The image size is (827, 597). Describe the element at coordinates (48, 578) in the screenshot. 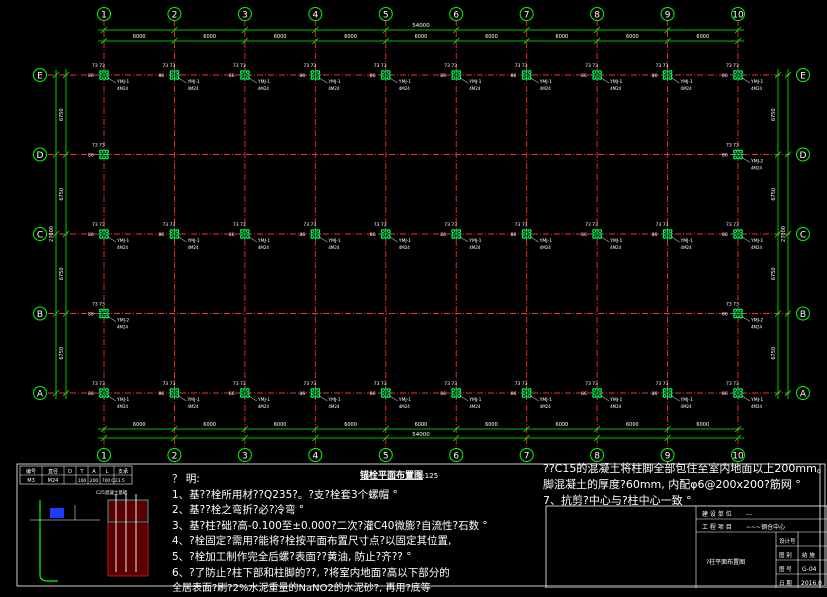

I see `anchor-hook` at that location.